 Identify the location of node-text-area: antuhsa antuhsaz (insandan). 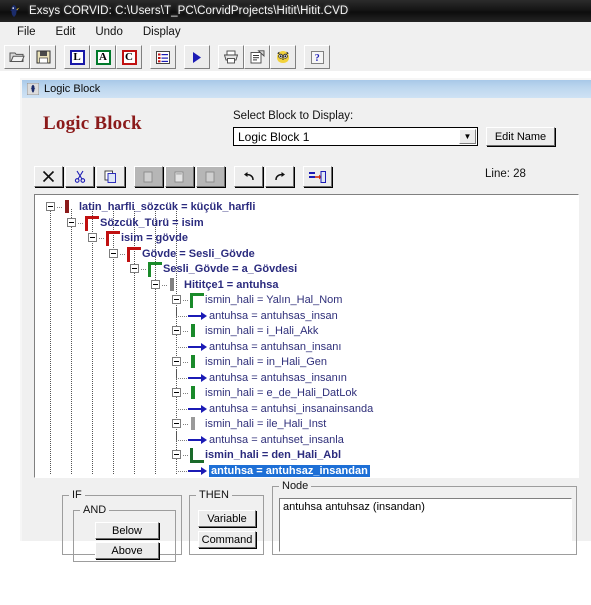
(425, 525).